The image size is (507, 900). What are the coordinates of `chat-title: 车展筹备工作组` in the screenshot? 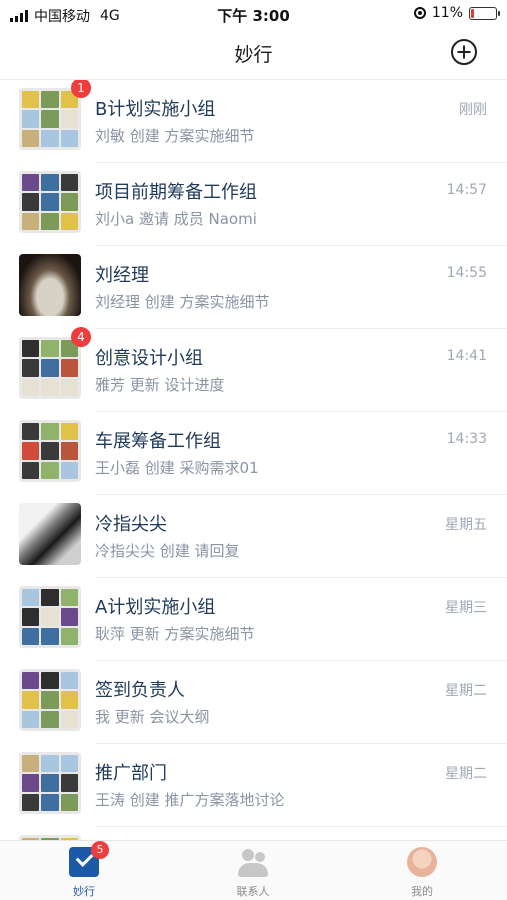 It's located at (158, 441).